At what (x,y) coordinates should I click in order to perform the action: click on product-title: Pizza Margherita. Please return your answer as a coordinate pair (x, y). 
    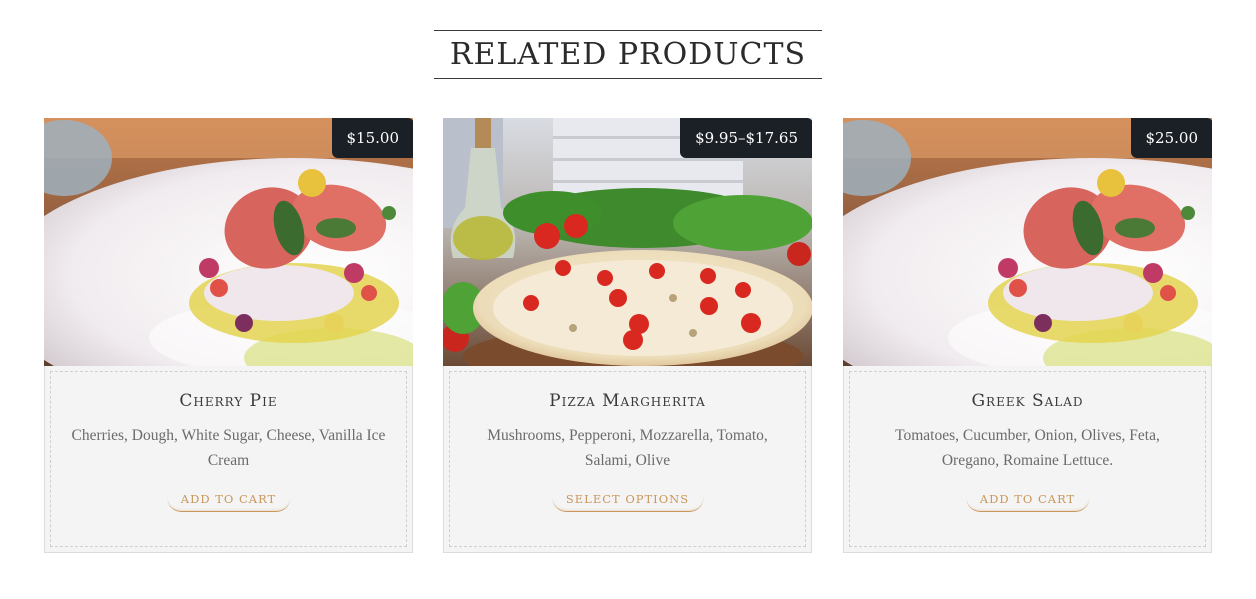
    Looking at the image, I should click on (627, 401).